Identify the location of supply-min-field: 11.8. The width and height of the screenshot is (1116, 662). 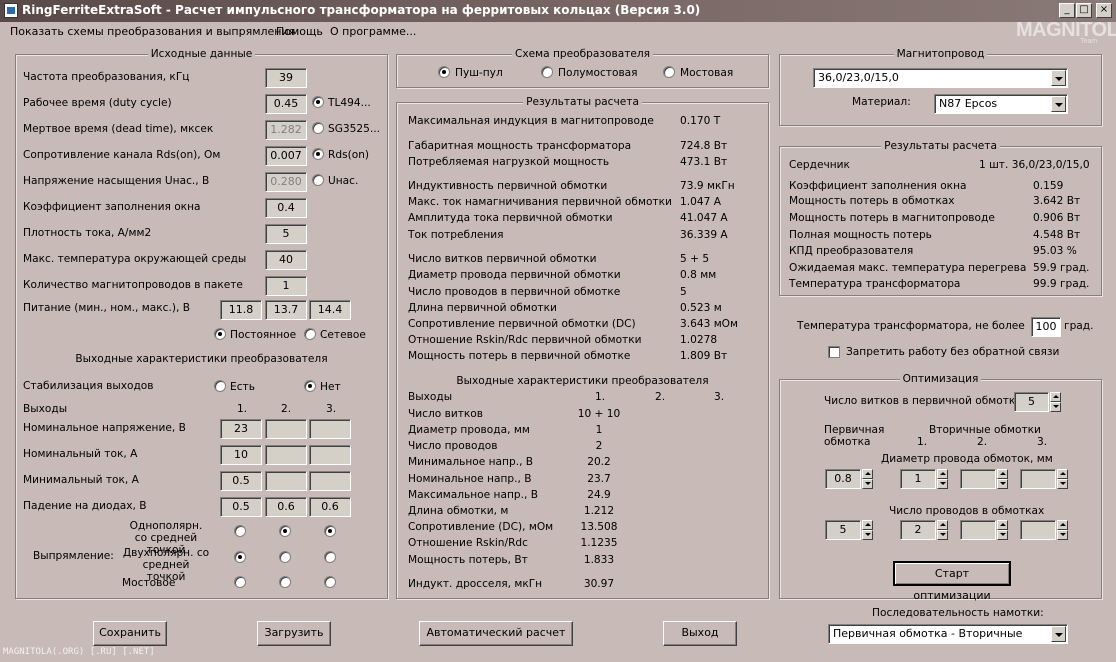
(241, 310).